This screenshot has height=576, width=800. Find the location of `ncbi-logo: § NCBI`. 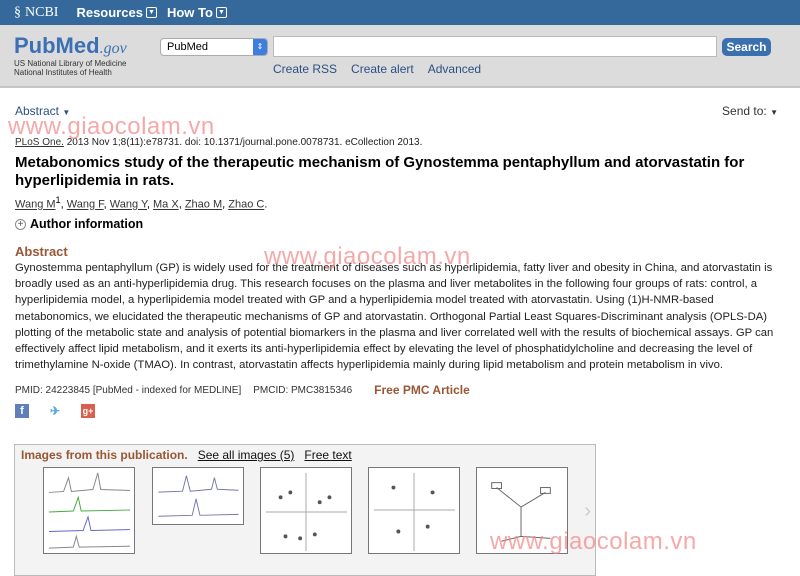

ncbi-logo: § NCBI is located at coordinates (36, 13).